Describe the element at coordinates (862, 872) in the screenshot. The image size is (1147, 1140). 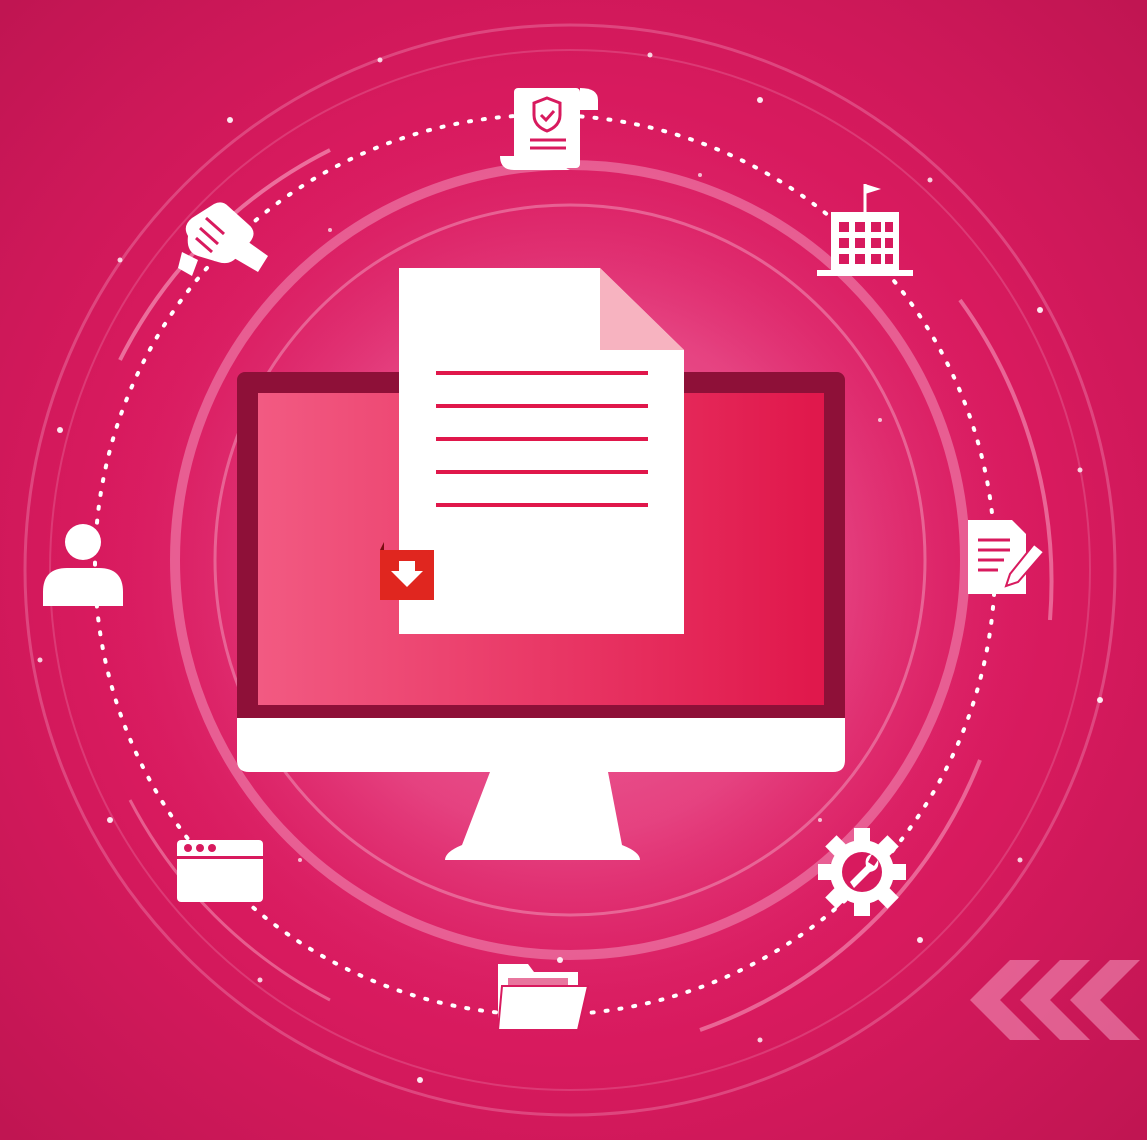
I see `gear-wrench-icon` at that location.